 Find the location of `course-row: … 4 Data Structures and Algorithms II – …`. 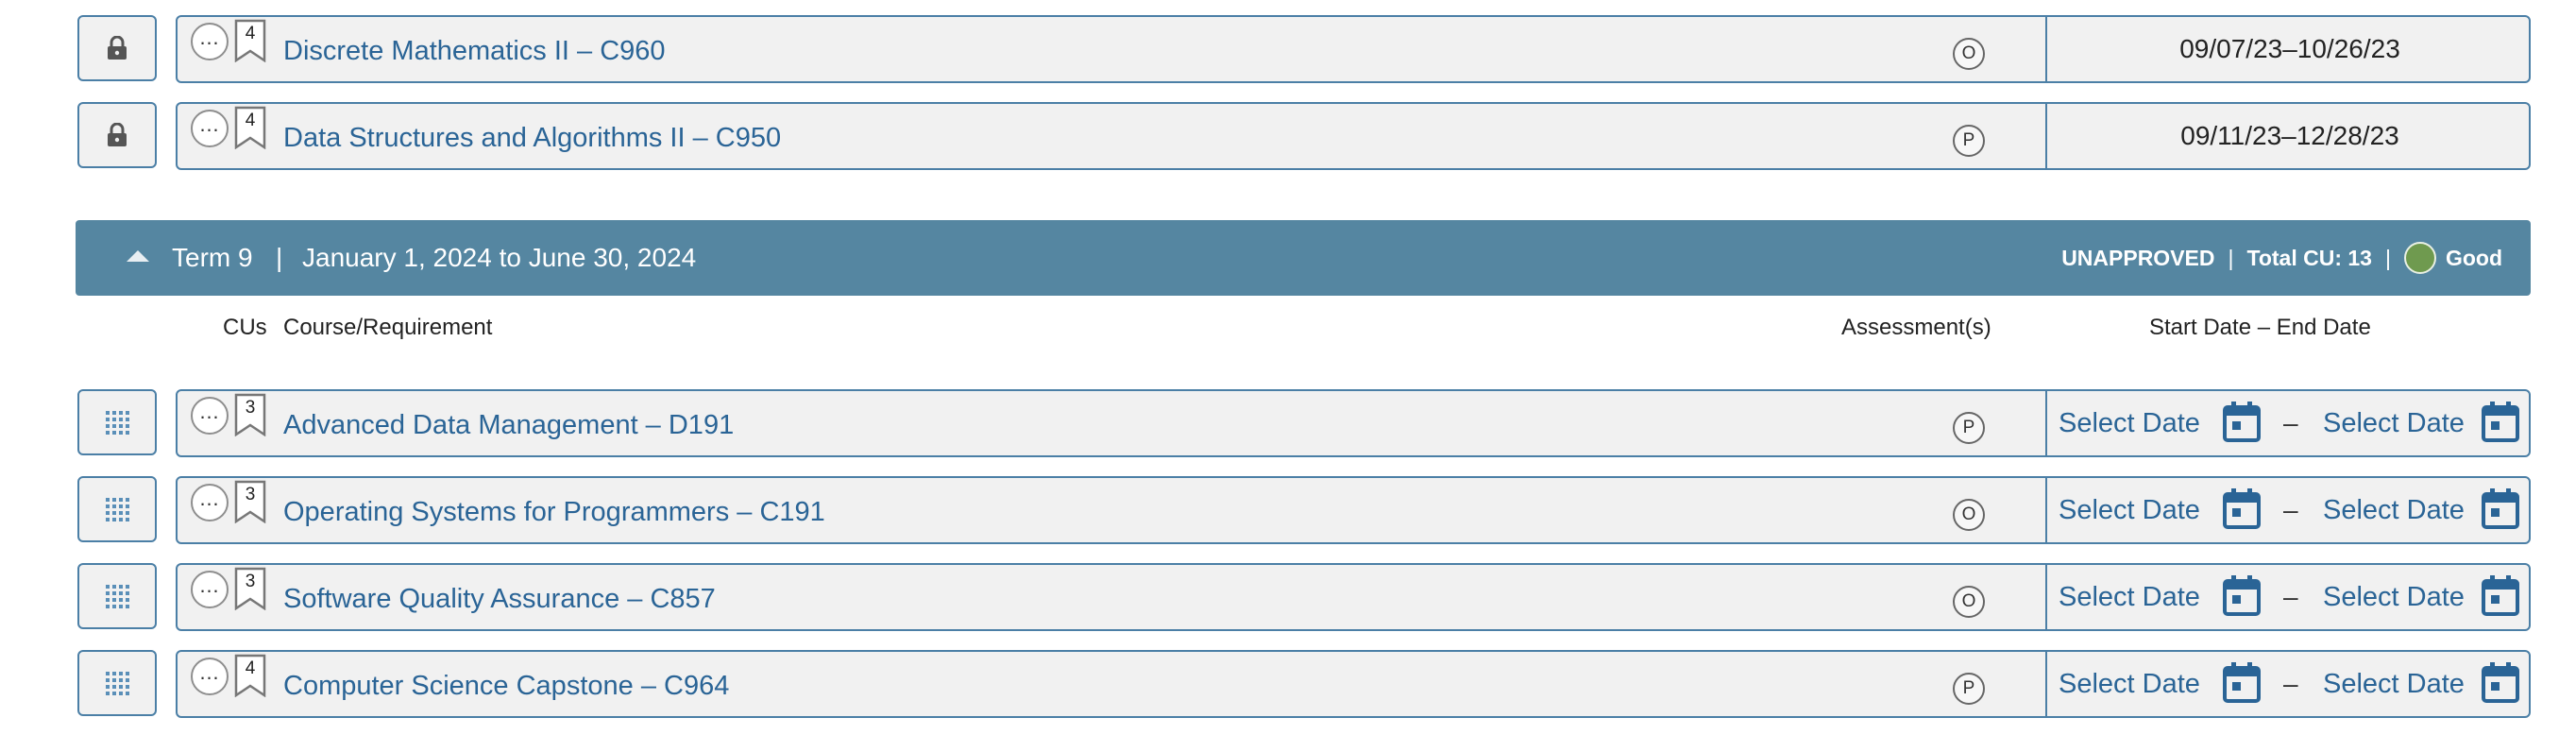

course-row: … 4 Data Structures and Algorithms II – … is located at coordinates (1288, 136).